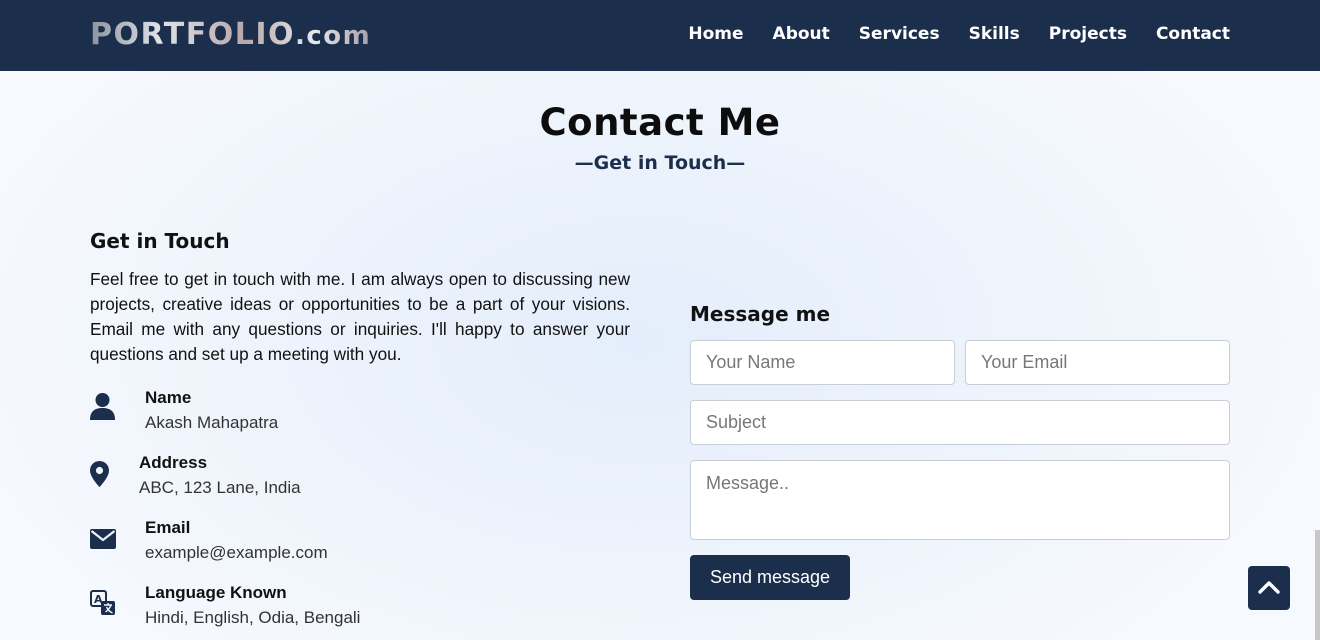 This screenshot has height=640, width=1320. Describe the element at coordinates (760, 314) in the screenshot. I see `form-heading: Message me` at that location.